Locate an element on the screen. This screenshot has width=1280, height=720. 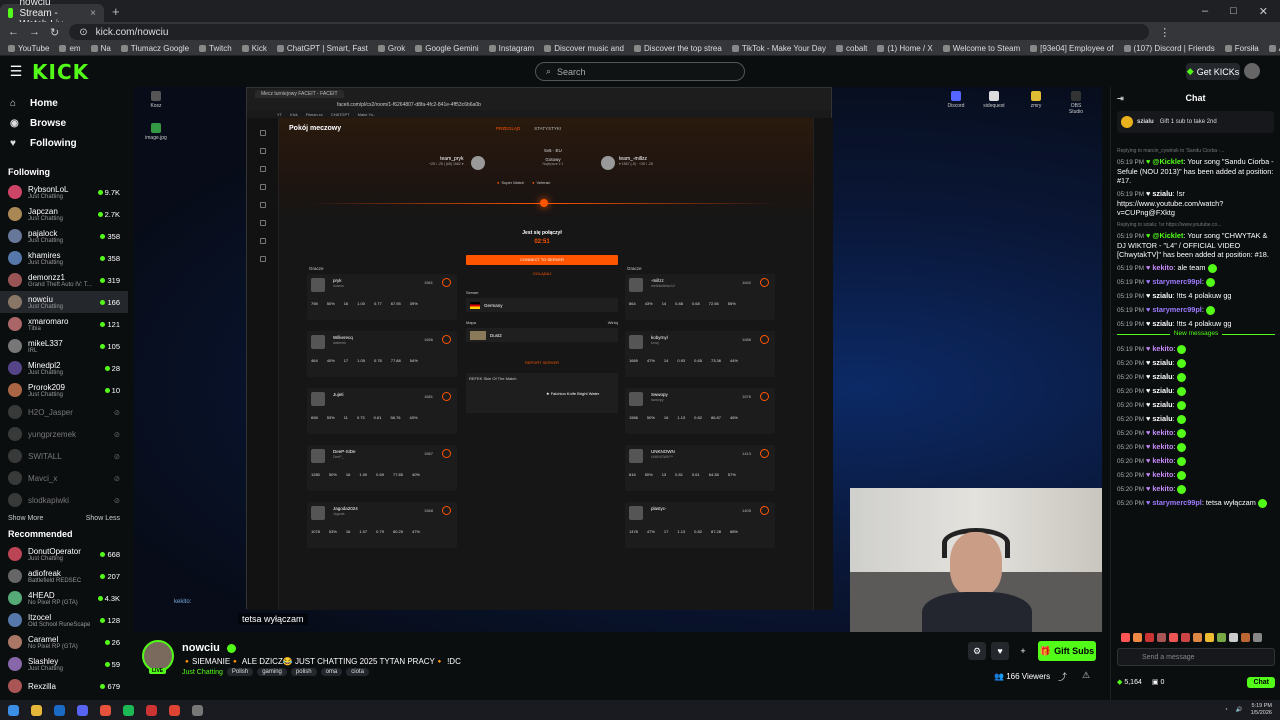
spotify-icon is located at coordinates (128, 710).